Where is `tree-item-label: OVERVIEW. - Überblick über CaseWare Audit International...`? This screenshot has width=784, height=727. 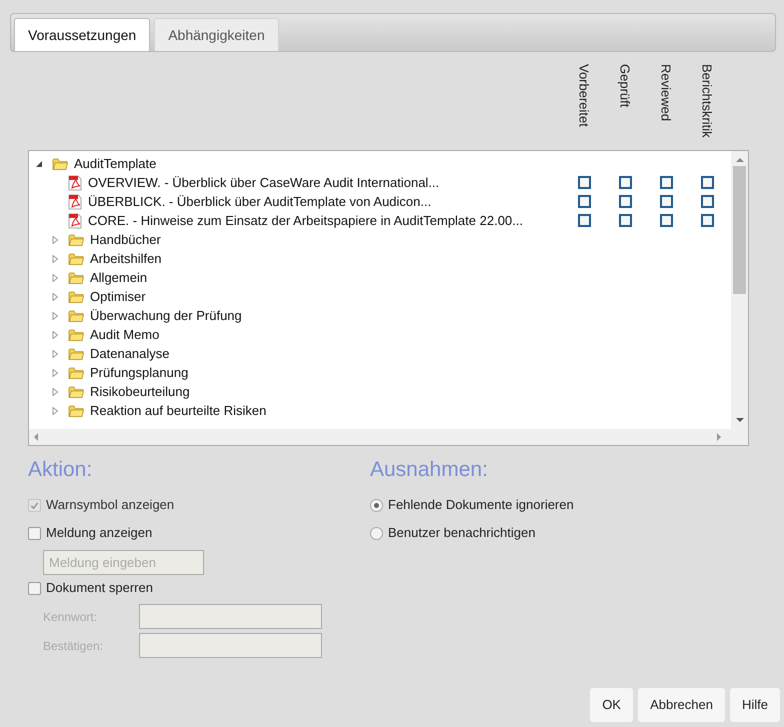 tree-item-label: OVERVIEW. - Überblick über CaseWare Audit International... is located at coordinates (264, 182).